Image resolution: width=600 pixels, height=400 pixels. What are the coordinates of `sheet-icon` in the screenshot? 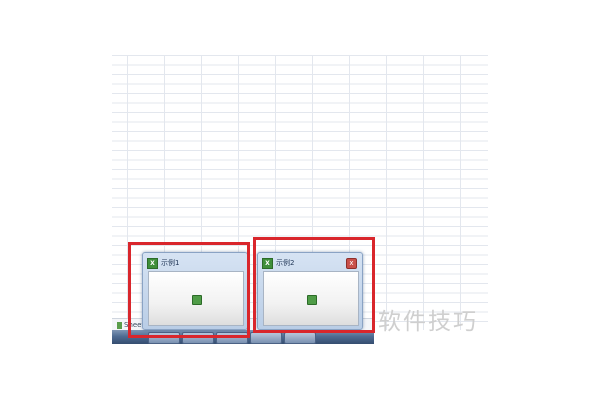 It's located at (119, 325).